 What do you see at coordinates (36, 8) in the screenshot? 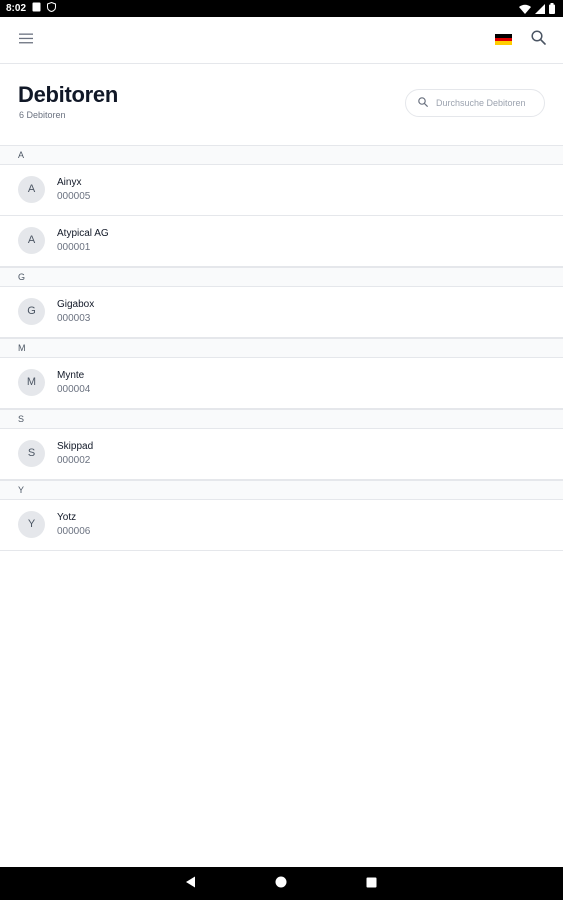
I see `notification-icon` at bounding box center [36, 8].